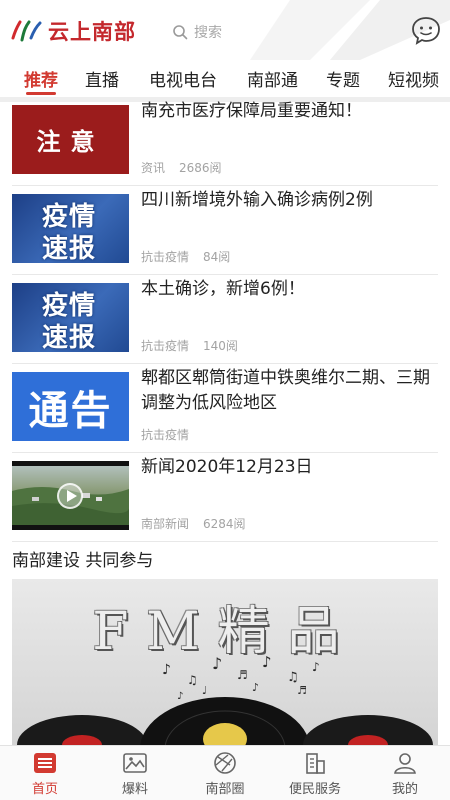 Image resolution: width=450 pixels, height=800 pixels. I want to click on section-title: 南部建设 共同参与, so click(83, 561).